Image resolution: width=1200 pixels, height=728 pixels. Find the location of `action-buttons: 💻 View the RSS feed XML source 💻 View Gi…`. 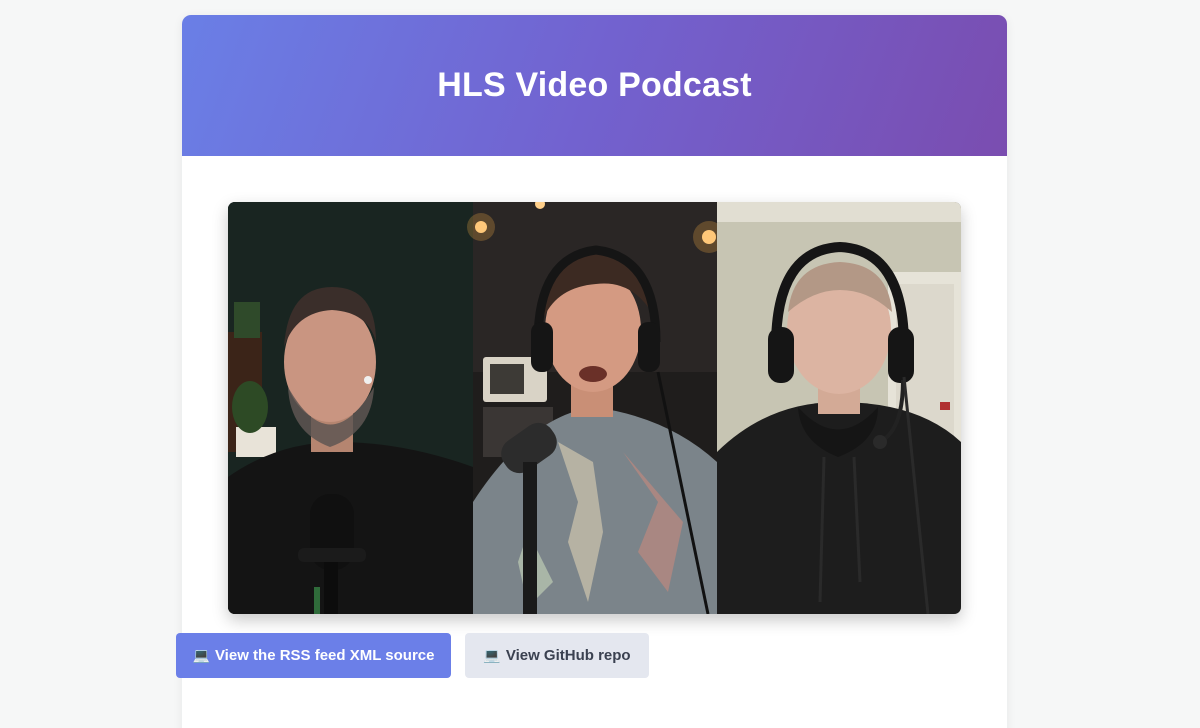

action-buttons: 💻 View the RSS feed XML source 💻 View Gi… is located at coordinates (412, 655).